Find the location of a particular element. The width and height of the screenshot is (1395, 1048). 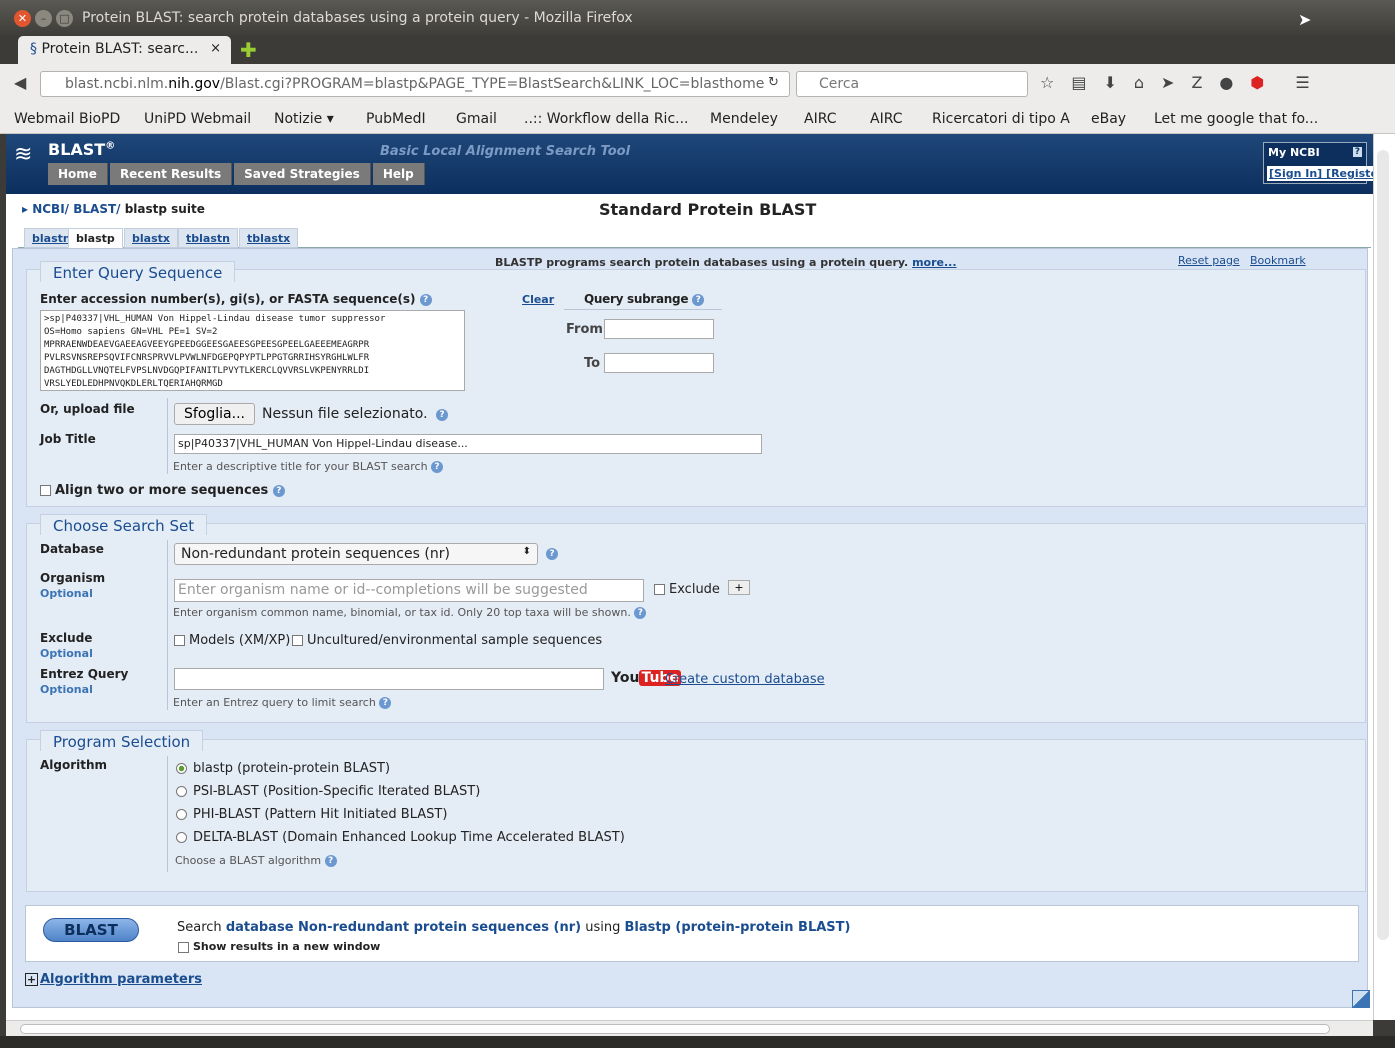

expand-plus-icon: + is located at coordinates (31, 979).